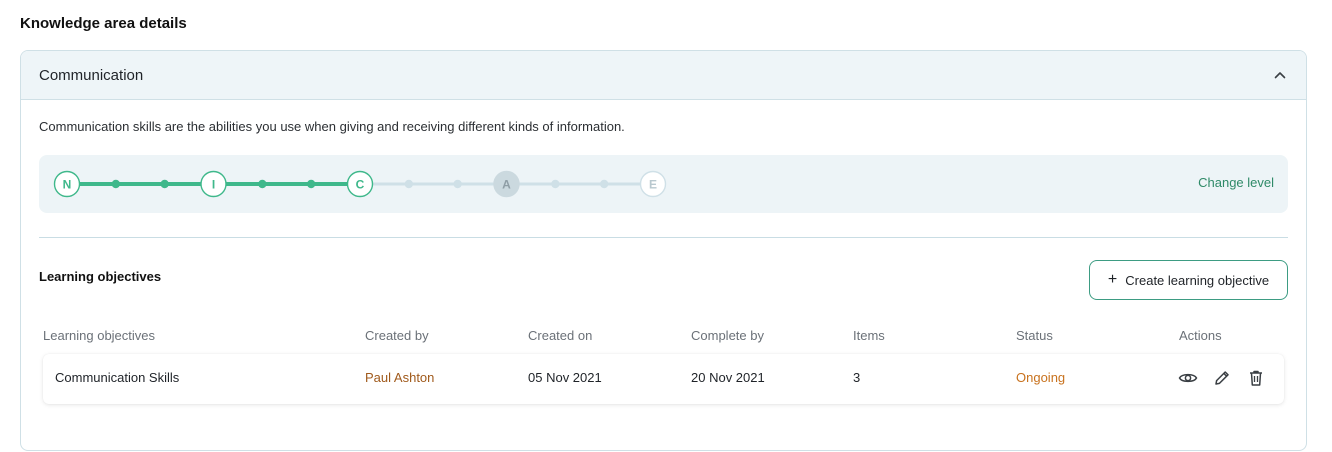 This screenshot has width=1332, height=452. Describe the element at coordinates (1256, 378) in the screenshot. I see `trash-icon` at that location.